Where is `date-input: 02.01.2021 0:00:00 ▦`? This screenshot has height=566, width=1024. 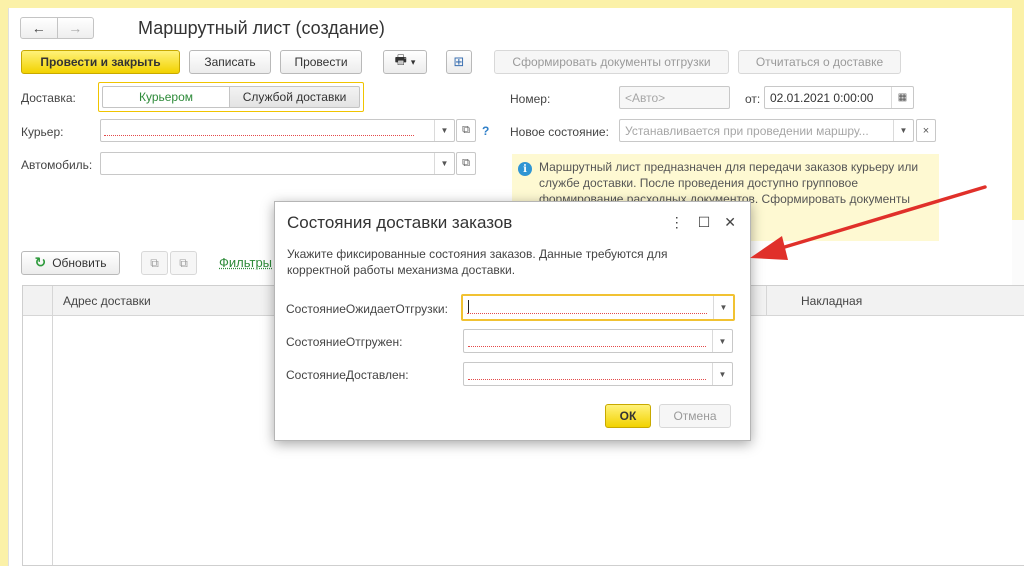 date-input: 02.01.2021 0:00:00 ▦ is located at coordinates (839, 97).